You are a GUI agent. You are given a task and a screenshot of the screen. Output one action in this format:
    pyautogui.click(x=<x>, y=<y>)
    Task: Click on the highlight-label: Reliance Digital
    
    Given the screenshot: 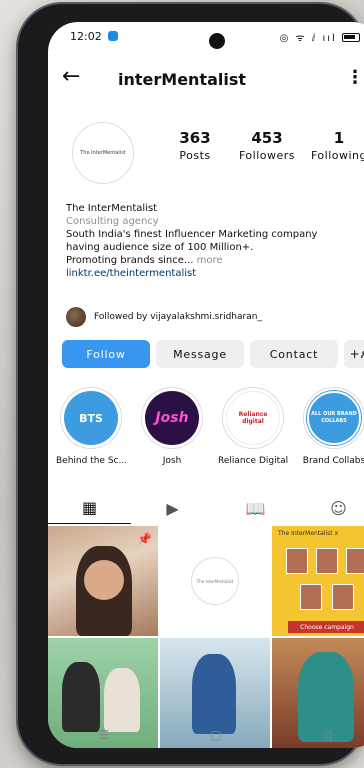 What is the action you would take?
    pyautogui.click(x=253, y=461)
    